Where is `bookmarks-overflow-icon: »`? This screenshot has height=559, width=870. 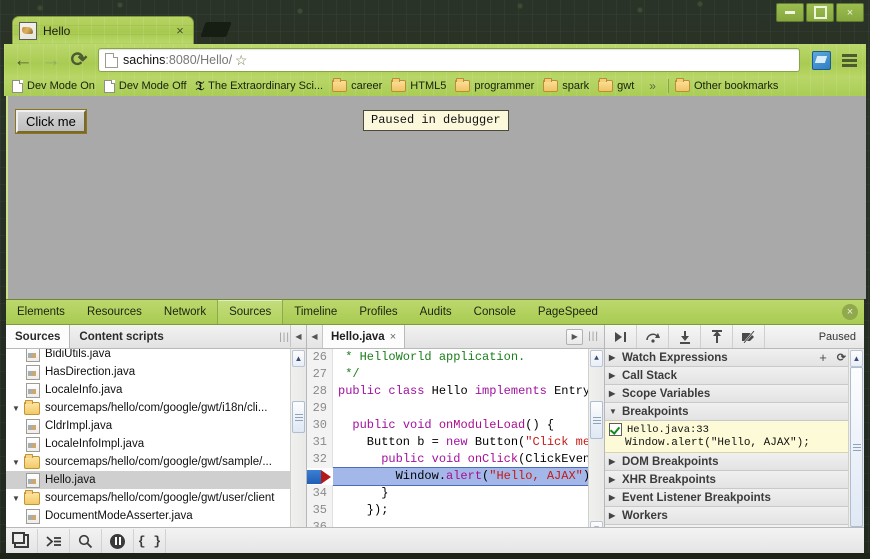
bookmarks-overflow-icon: » is located at coordinates (652, 86).